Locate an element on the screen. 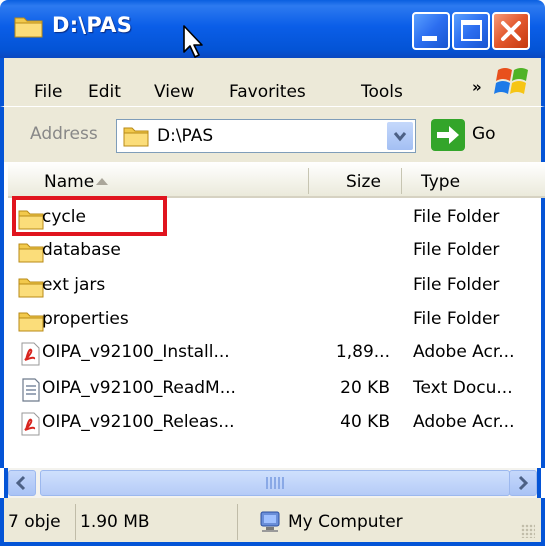  minimize-button is located at coordinates (431, 31).